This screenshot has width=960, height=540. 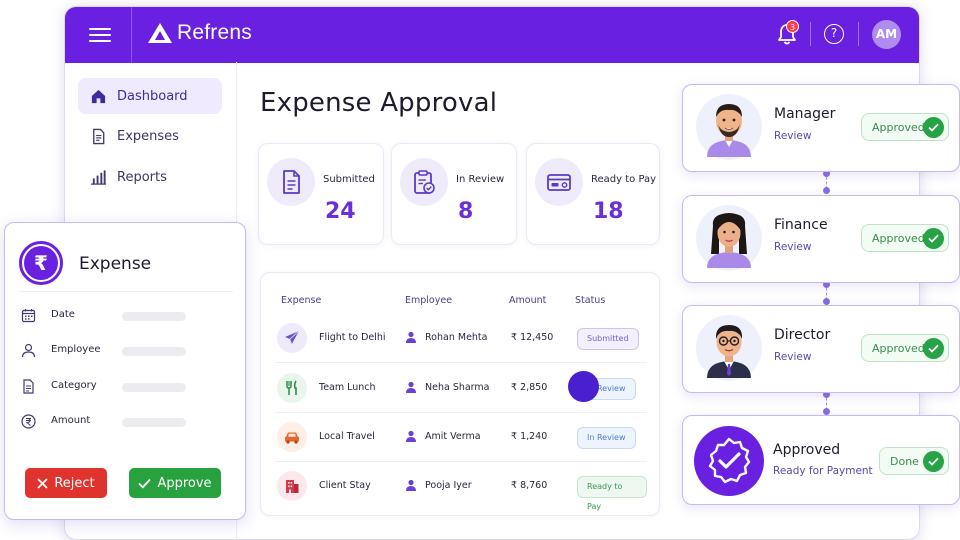 What do you see at coordinates (821, 460) in the screenshot?
I see `workflow-step-approved: Approved Ready for Payment Done` at bounding box center [821, 460].